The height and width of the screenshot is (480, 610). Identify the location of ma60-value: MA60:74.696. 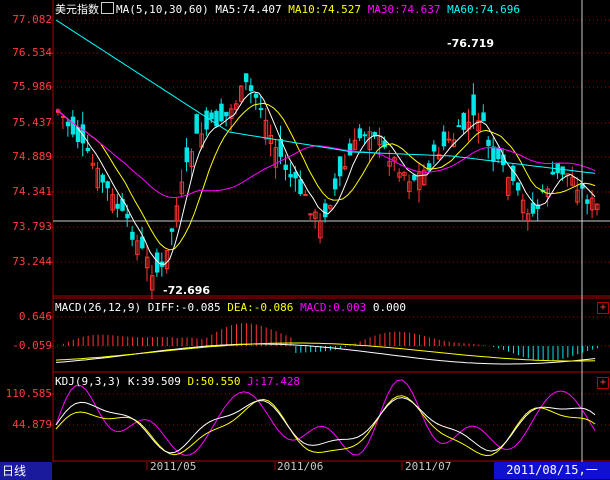
(484, 9).